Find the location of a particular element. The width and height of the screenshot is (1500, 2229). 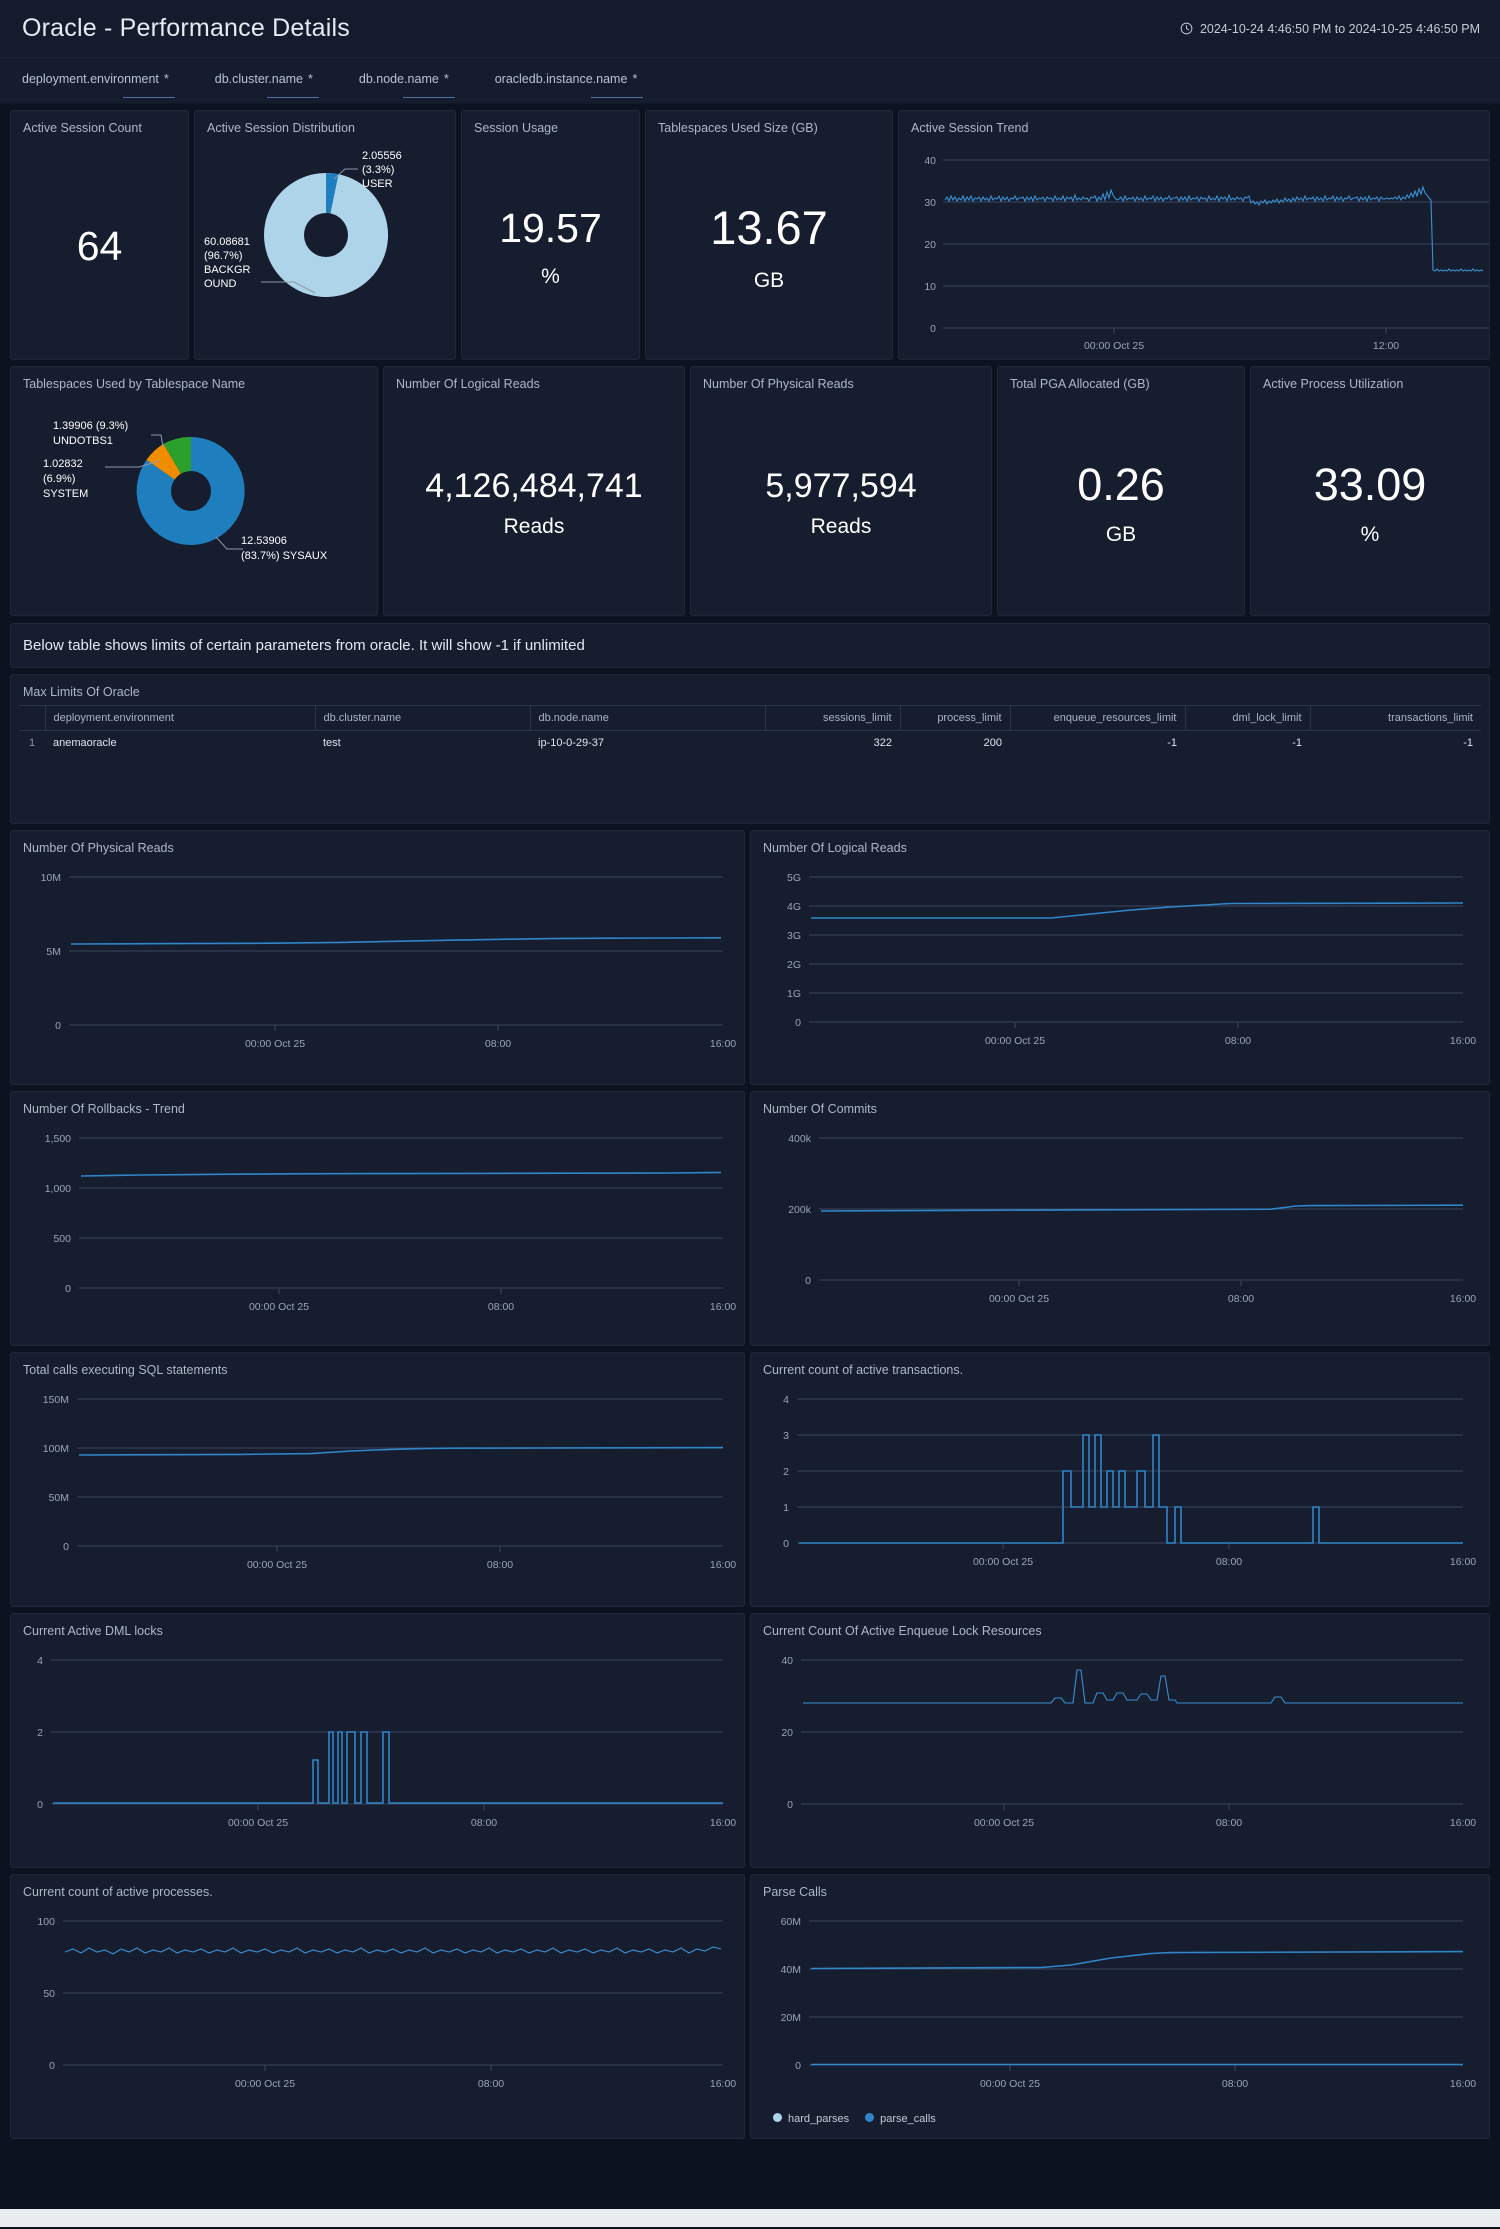

parse-calls-legend: hard_parses parse_calls is located at coordinates (1120, 2118).